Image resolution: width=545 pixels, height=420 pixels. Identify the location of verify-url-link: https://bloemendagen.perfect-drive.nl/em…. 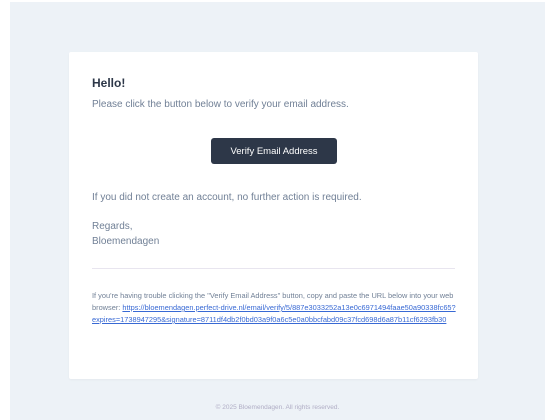
(274, 313).